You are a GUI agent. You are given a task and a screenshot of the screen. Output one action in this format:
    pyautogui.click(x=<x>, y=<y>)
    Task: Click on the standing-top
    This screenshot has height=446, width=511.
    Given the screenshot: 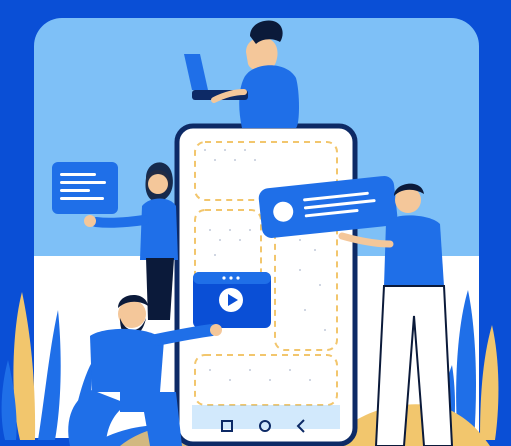 What is the action you would take?
    pyautogui.click(x=414, y=250)
    